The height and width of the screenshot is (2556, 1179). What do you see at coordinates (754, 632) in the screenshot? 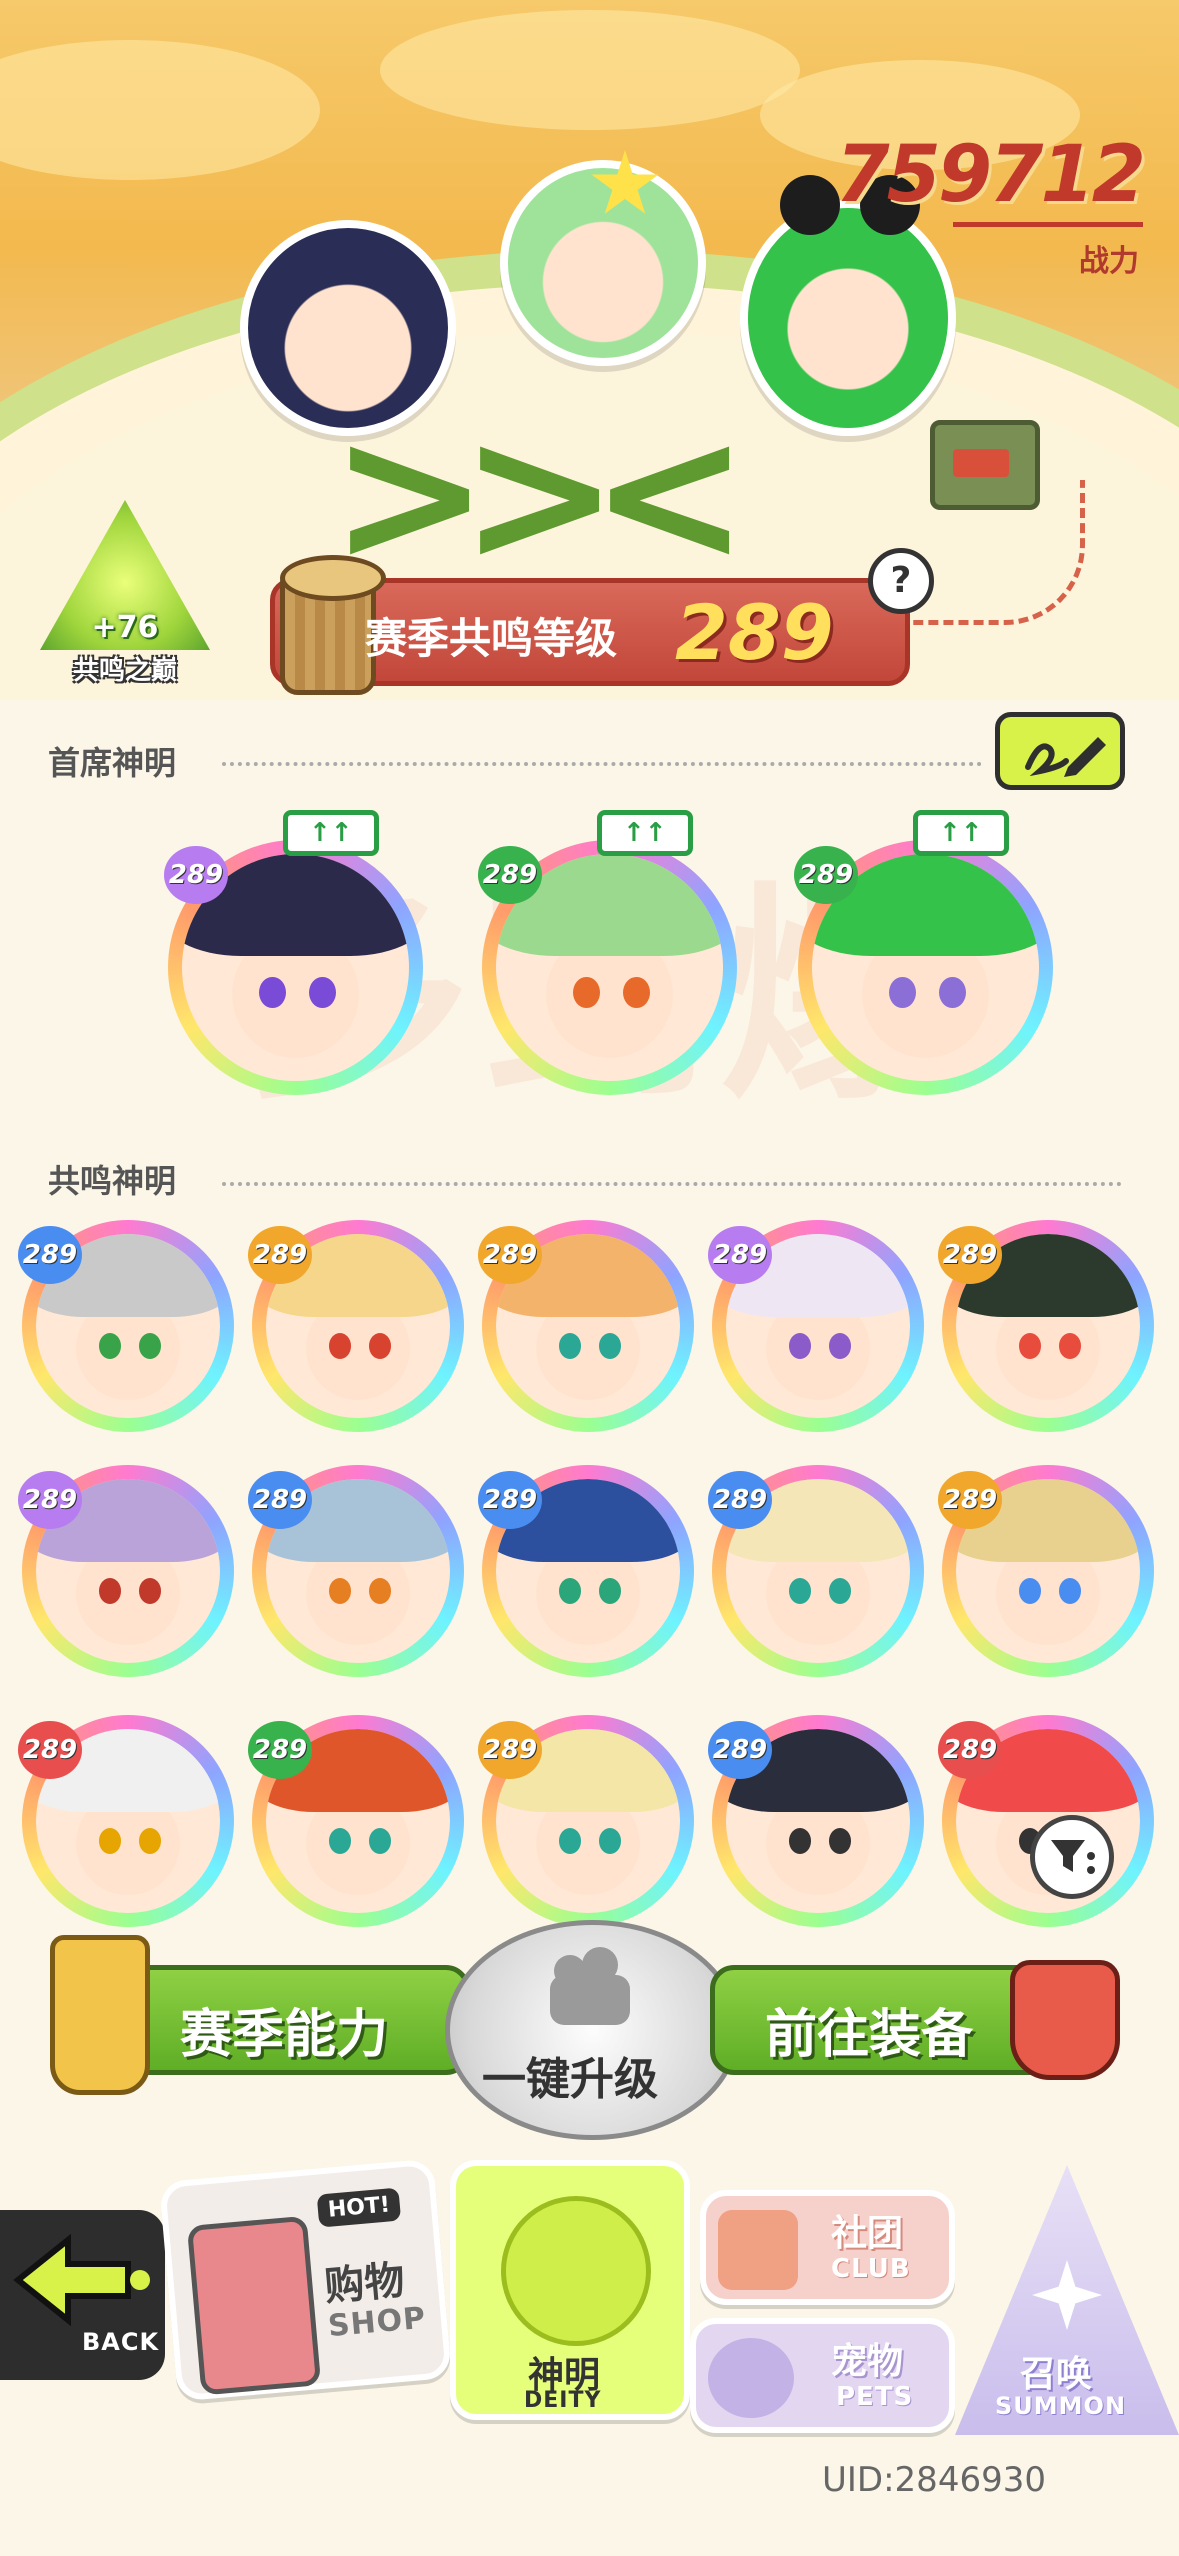
I see `season-level-value: 289` at bounding box center [754, 632].